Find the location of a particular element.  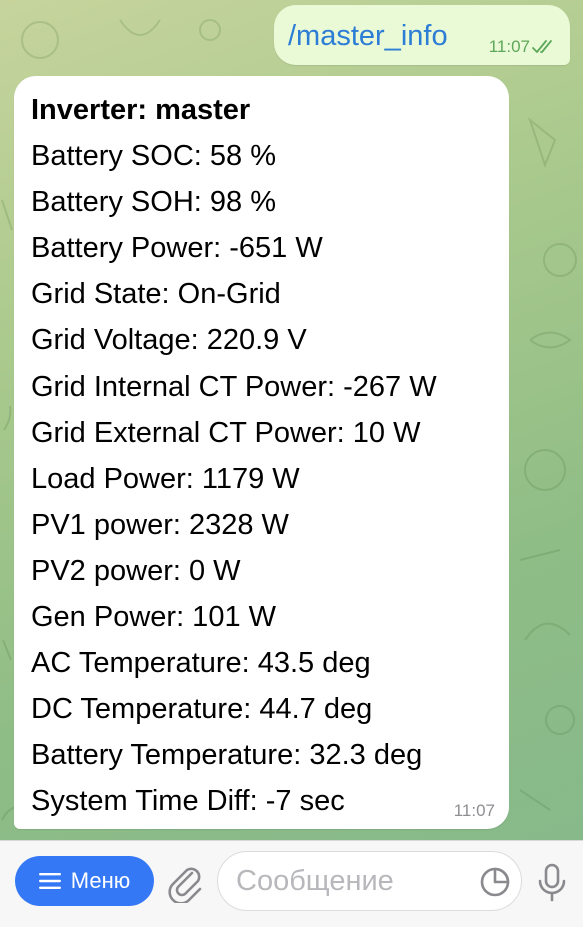

message-line-battery-temperature: Battery Temperature: 32.3 deg is located at coordinates (227, 755).